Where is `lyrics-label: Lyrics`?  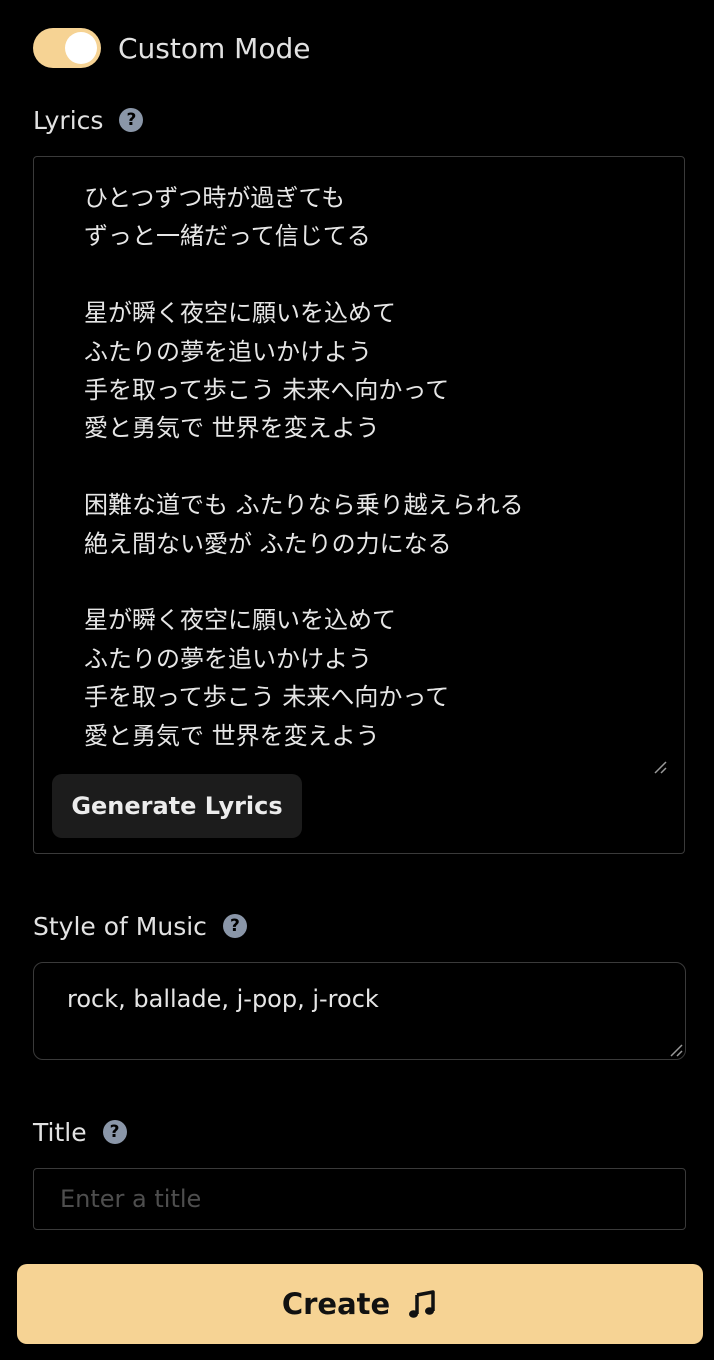
lyrics-label: Lyrics is located at coordinates (68, 120).